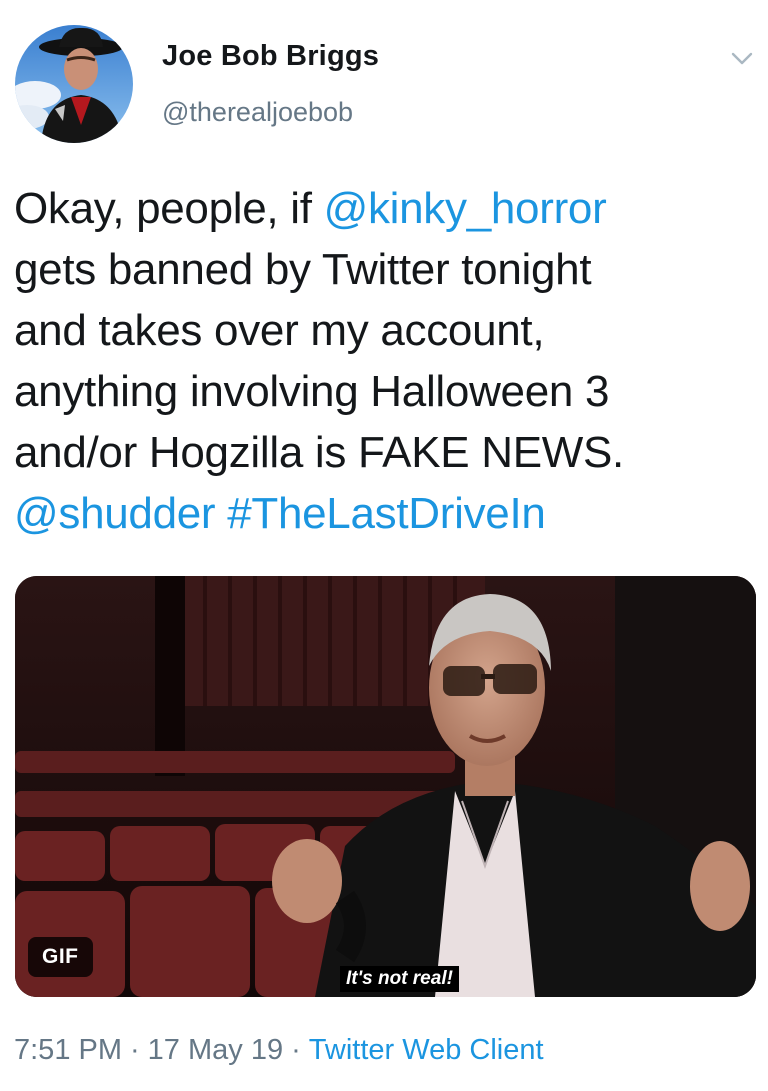 This screenshot has height=1091, width=768. I want to click on author-handle: @therealjoebob, so click(257, 112).